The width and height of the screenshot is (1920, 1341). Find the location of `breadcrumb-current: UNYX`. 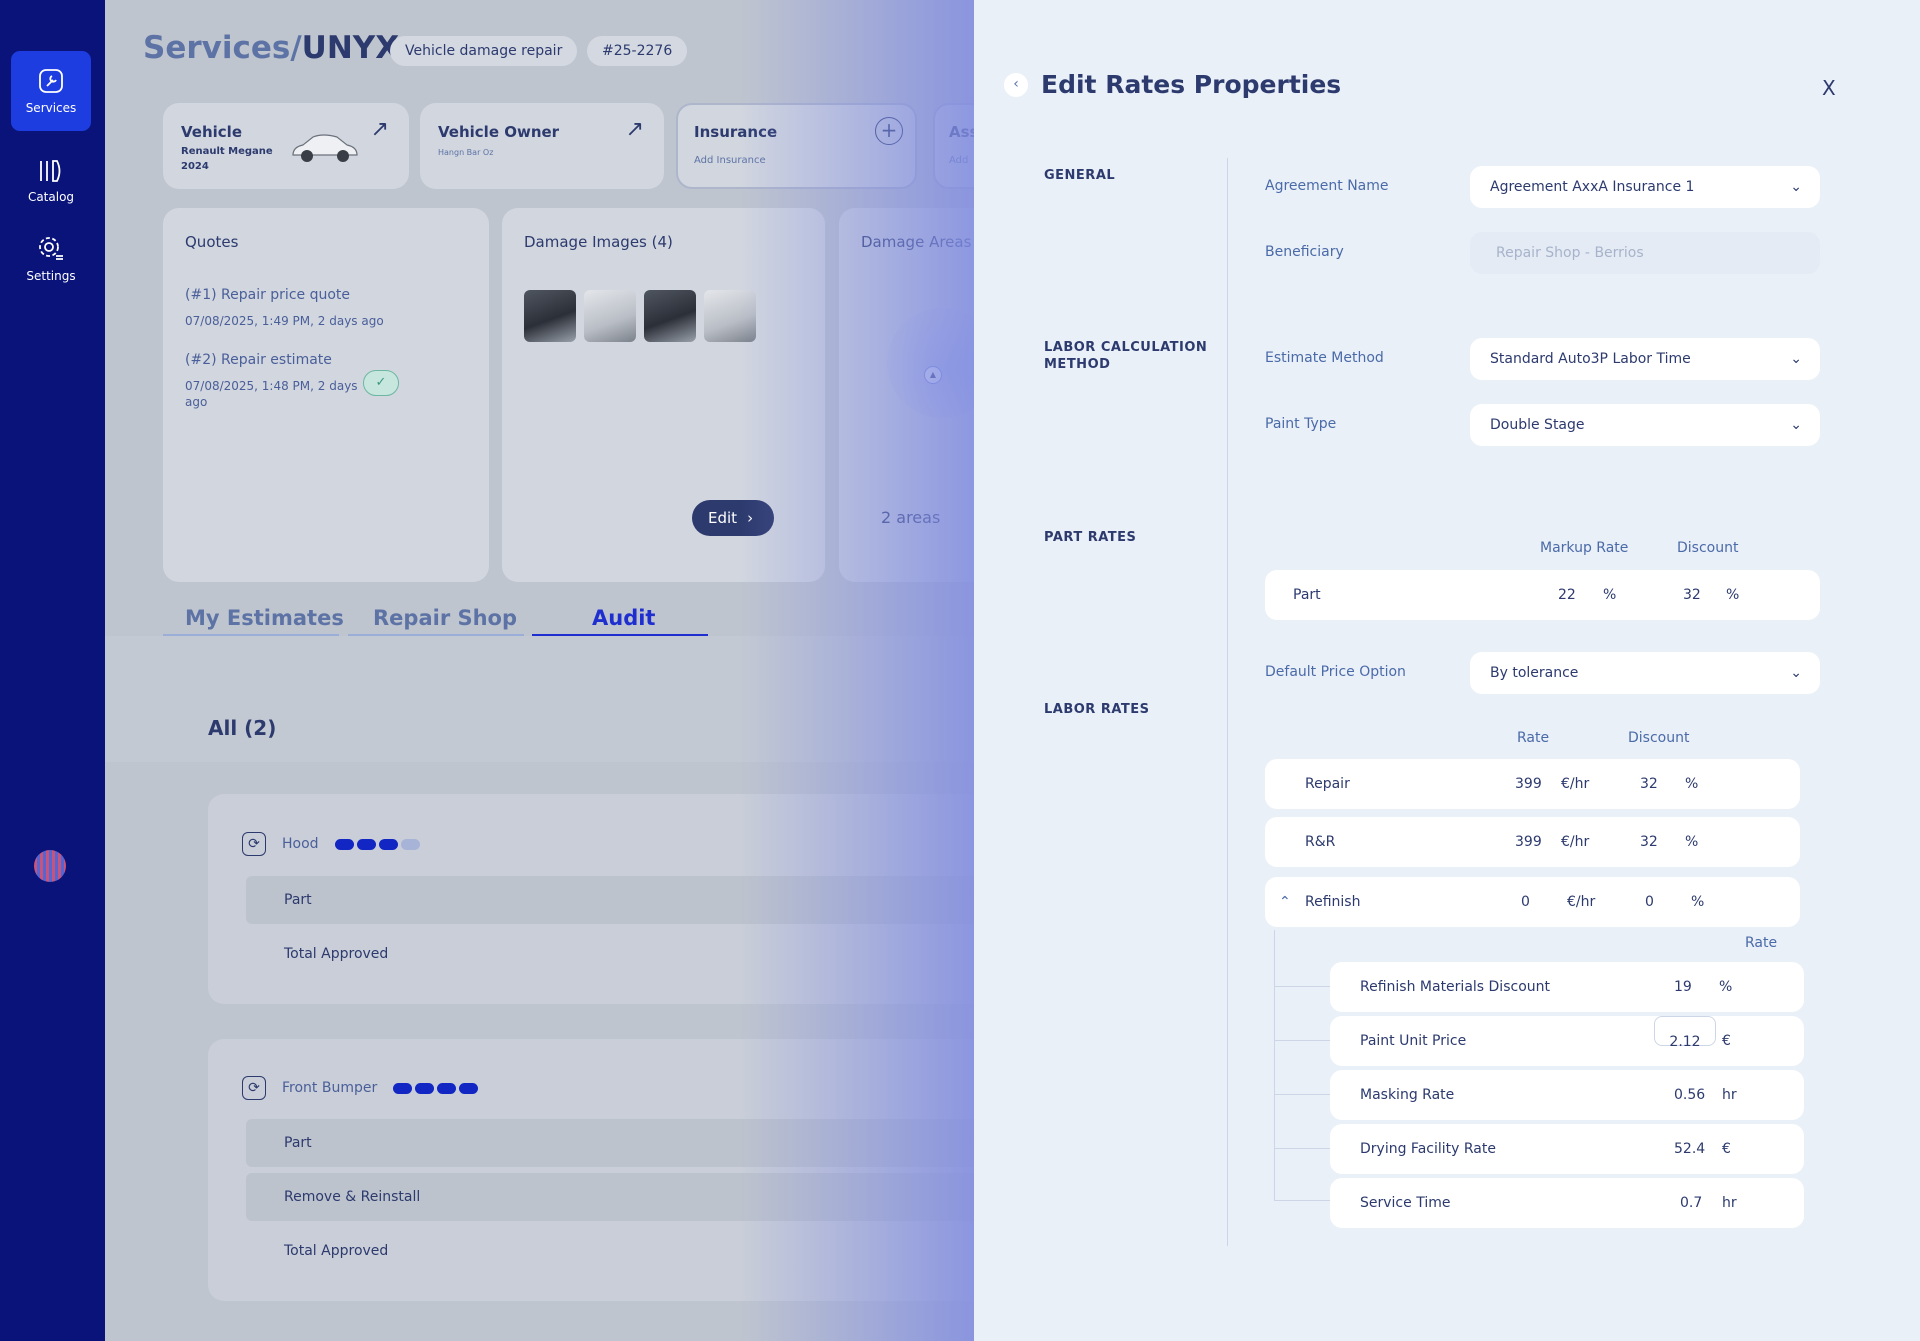

breadcrumb-current: UNYX is located at coordinates (350, 48).